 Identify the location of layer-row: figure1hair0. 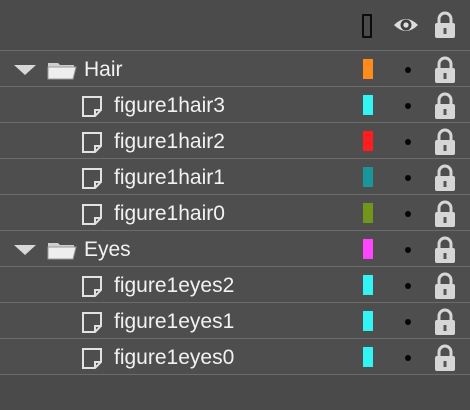
(235, 212).